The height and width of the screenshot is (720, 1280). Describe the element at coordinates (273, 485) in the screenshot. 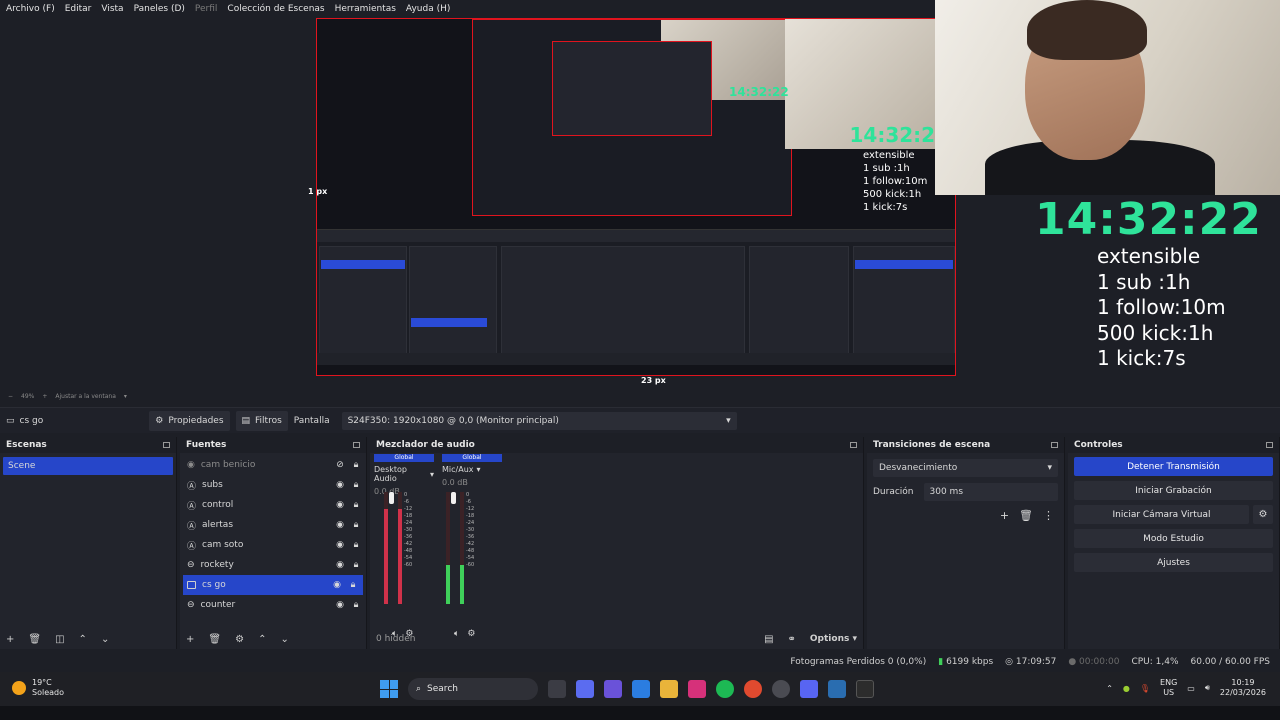

I see `source-item: Ⓐ subs ◉ 🔒︎` at that location.